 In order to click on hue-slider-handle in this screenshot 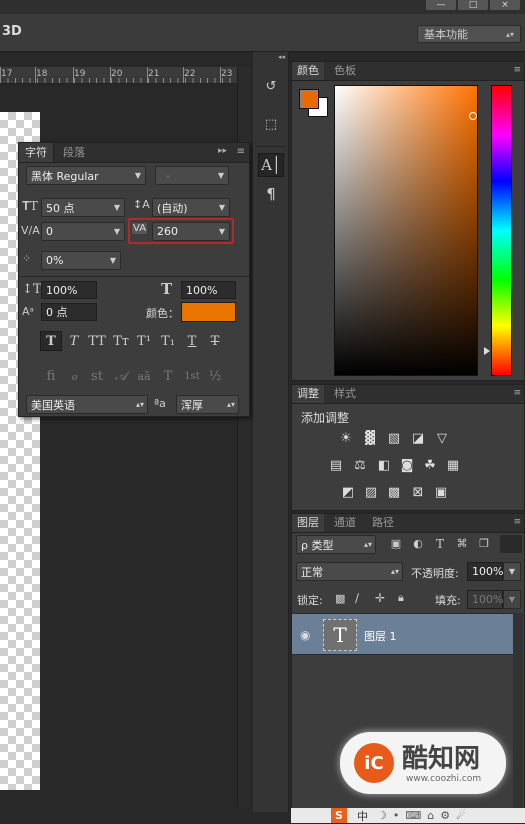, I will do `click(487, 351)`.